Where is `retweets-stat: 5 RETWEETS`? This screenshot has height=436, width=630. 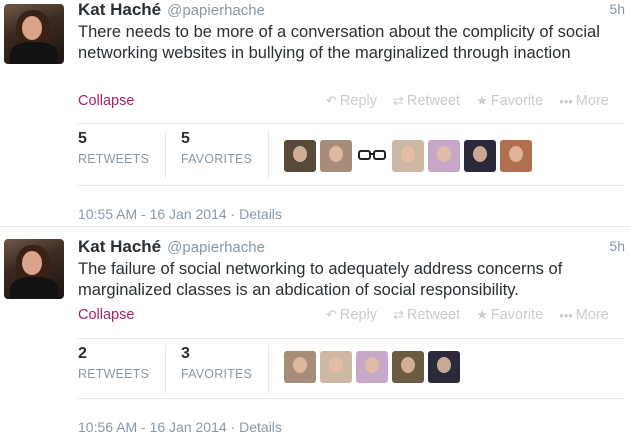
retweets-stat: 5 RETWEETS is located at coordinates (122, 154).